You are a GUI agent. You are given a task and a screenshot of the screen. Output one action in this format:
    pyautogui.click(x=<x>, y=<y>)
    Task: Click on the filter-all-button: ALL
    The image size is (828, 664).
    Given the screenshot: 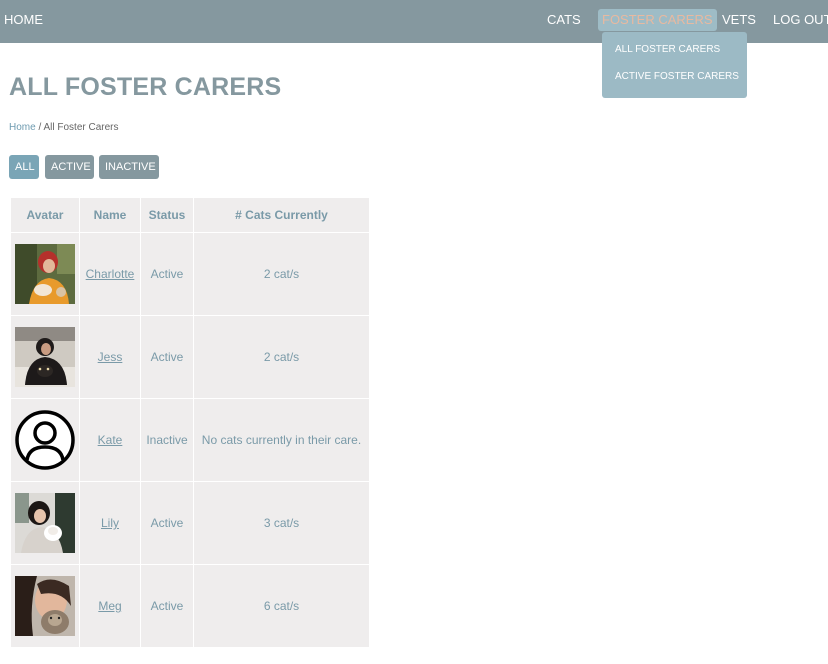 What is the action you would take?
    pyautogui.click(x=24, y=167)
    